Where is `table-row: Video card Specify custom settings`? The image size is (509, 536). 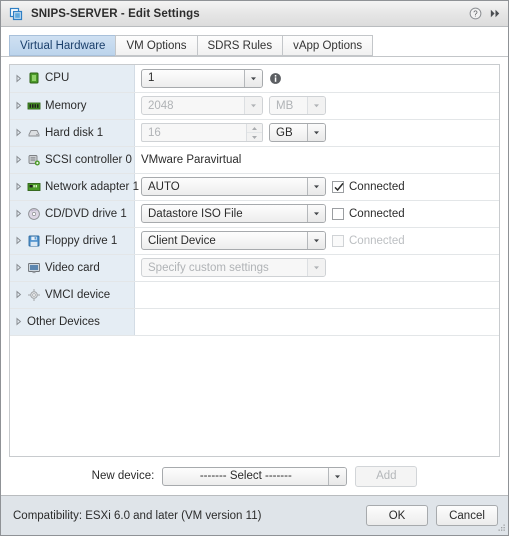
table-row: Video card Specify custom settings is located at coordinates (254, 268).